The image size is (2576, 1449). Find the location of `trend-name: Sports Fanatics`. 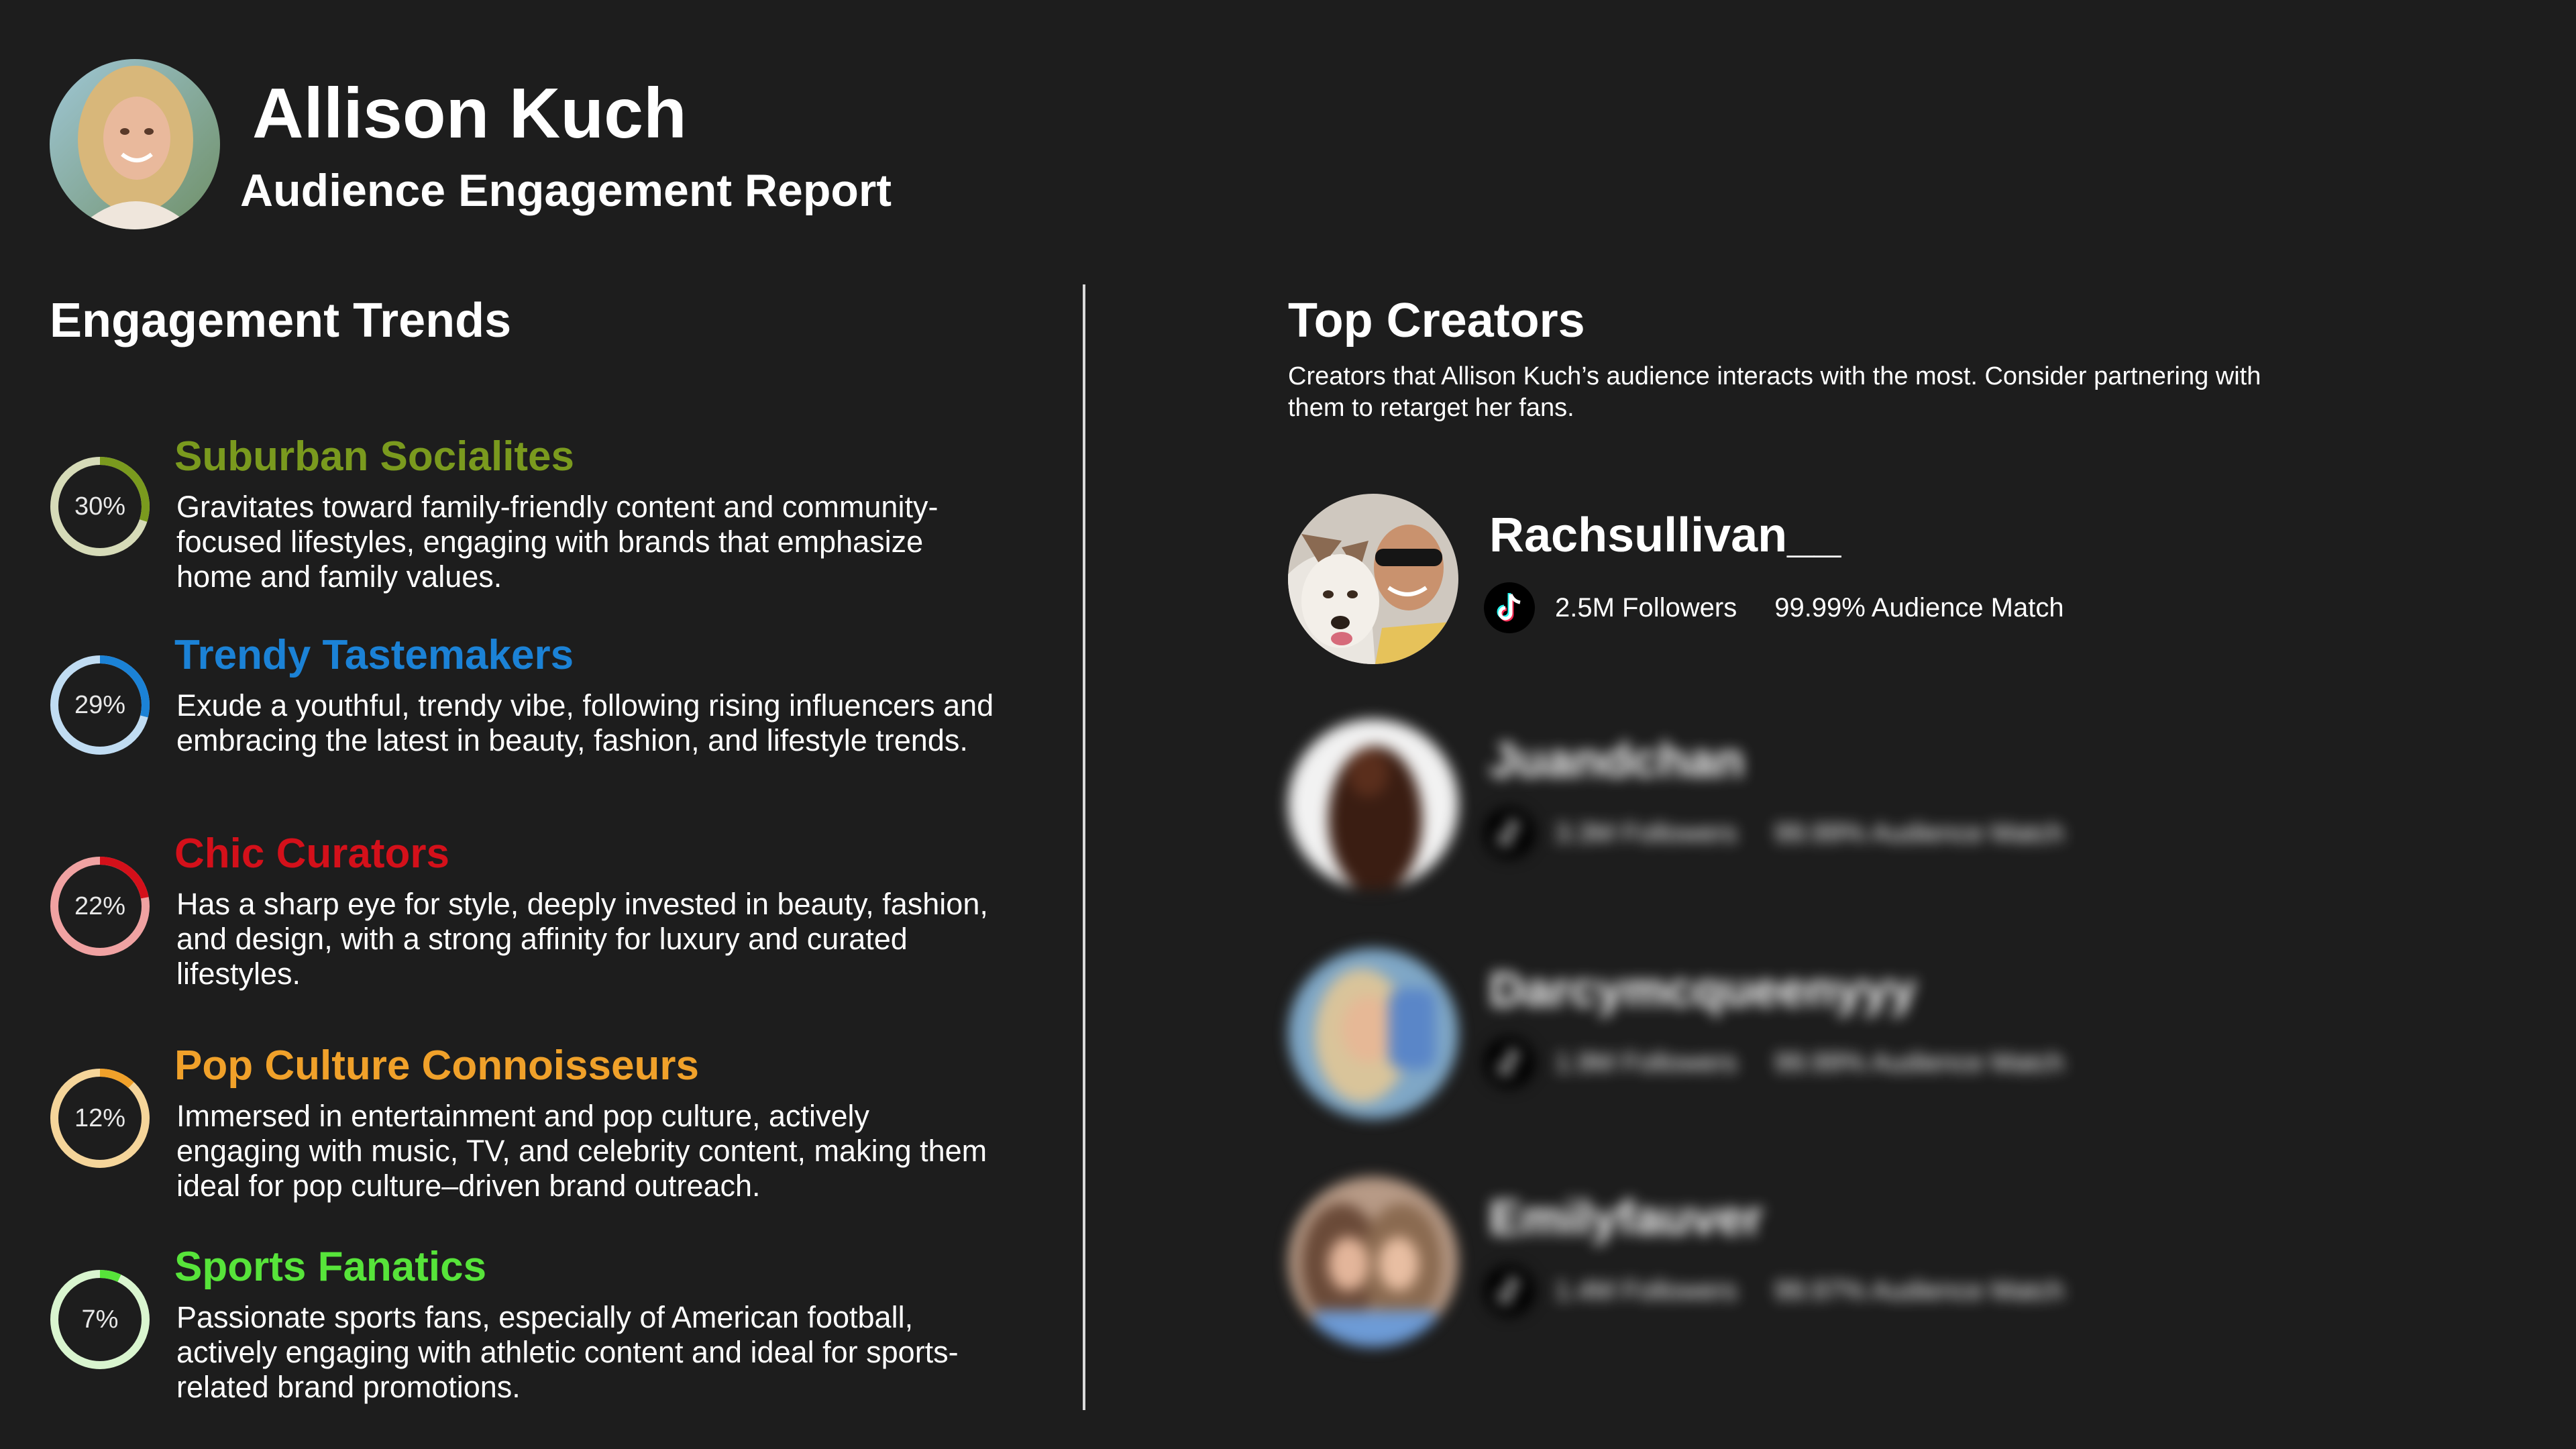

trend-name: Sports Fanatics is located at coordinates (330, 1267).